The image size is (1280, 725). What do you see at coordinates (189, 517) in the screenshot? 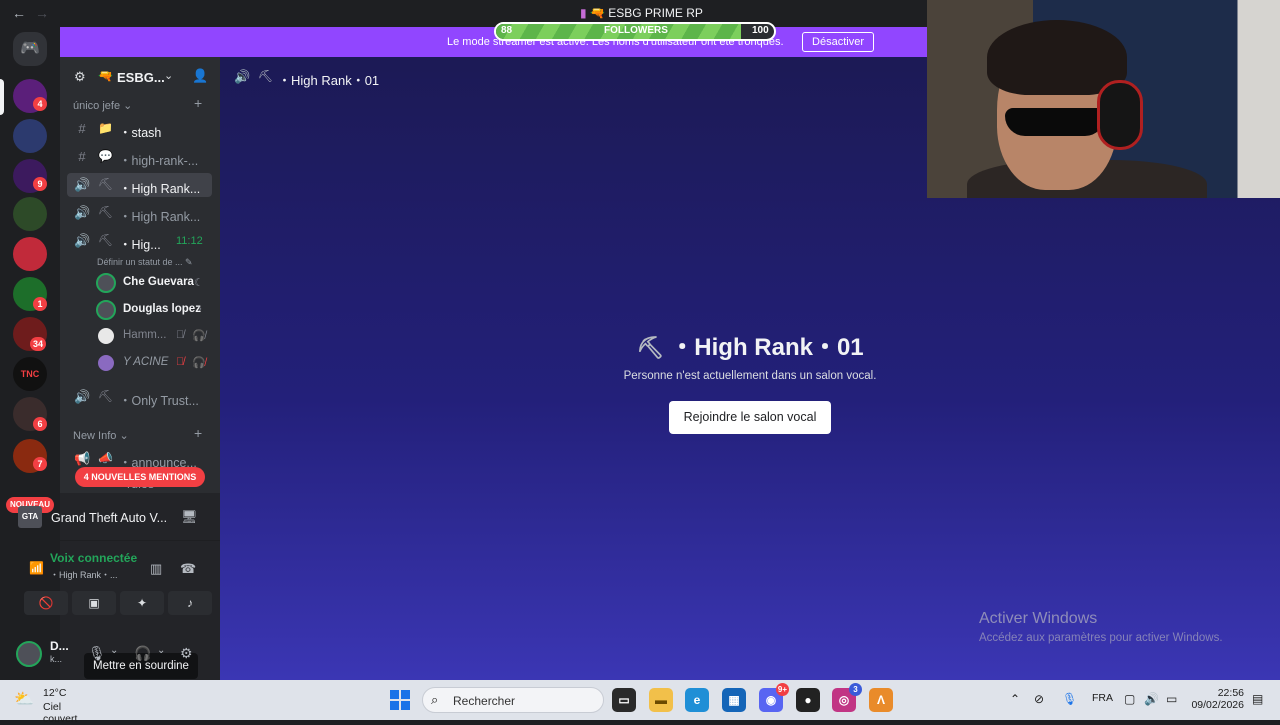
I see `screen-share-icon: 🖥` at bounding box center [189, 517].